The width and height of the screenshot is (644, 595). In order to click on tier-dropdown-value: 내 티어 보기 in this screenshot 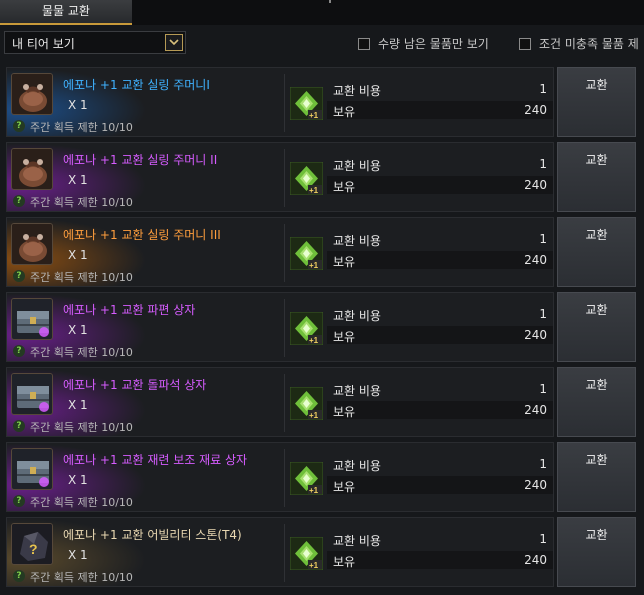, I will do `click(43, 44)`.